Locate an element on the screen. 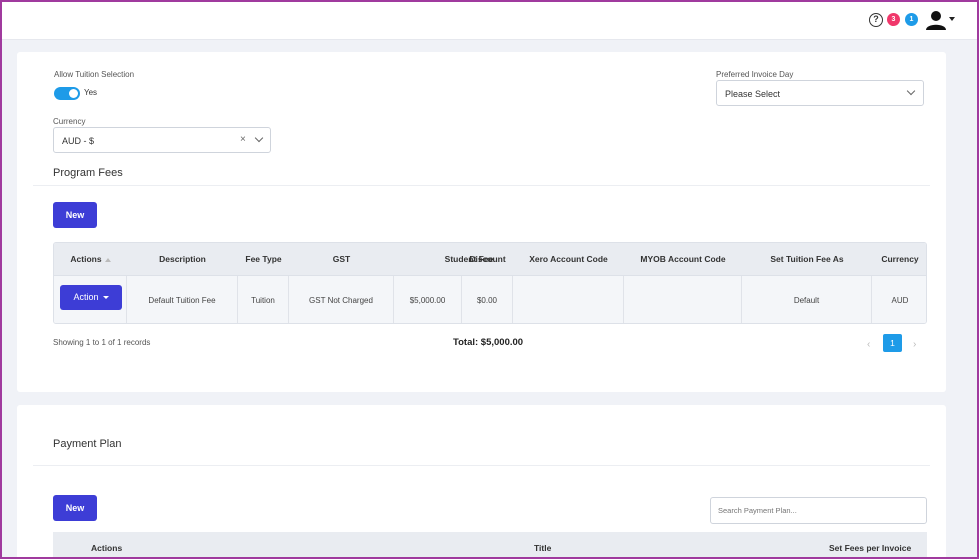  clear-icon: × is located at coordinates (243, 139).